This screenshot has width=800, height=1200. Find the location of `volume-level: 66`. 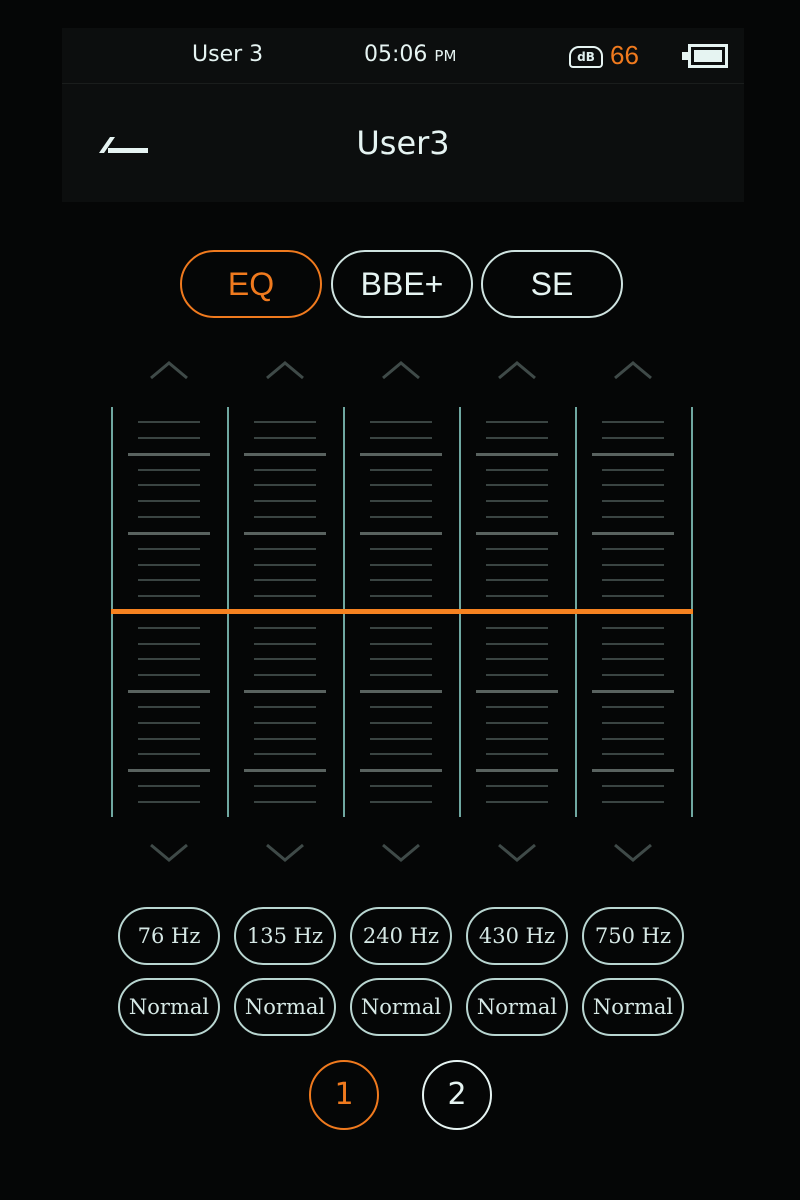

volume-level: 66 is located at coordinates (624, 55).